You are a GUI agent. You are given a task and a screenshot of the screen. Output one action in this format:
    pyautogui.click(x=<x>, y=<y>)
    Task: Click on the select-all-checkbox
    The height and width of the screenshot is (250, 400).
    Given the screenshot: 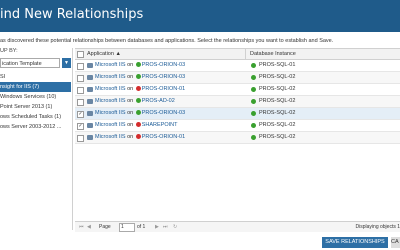 What is the action you would take?
    pyautogui.click(x=80, y=54)
    